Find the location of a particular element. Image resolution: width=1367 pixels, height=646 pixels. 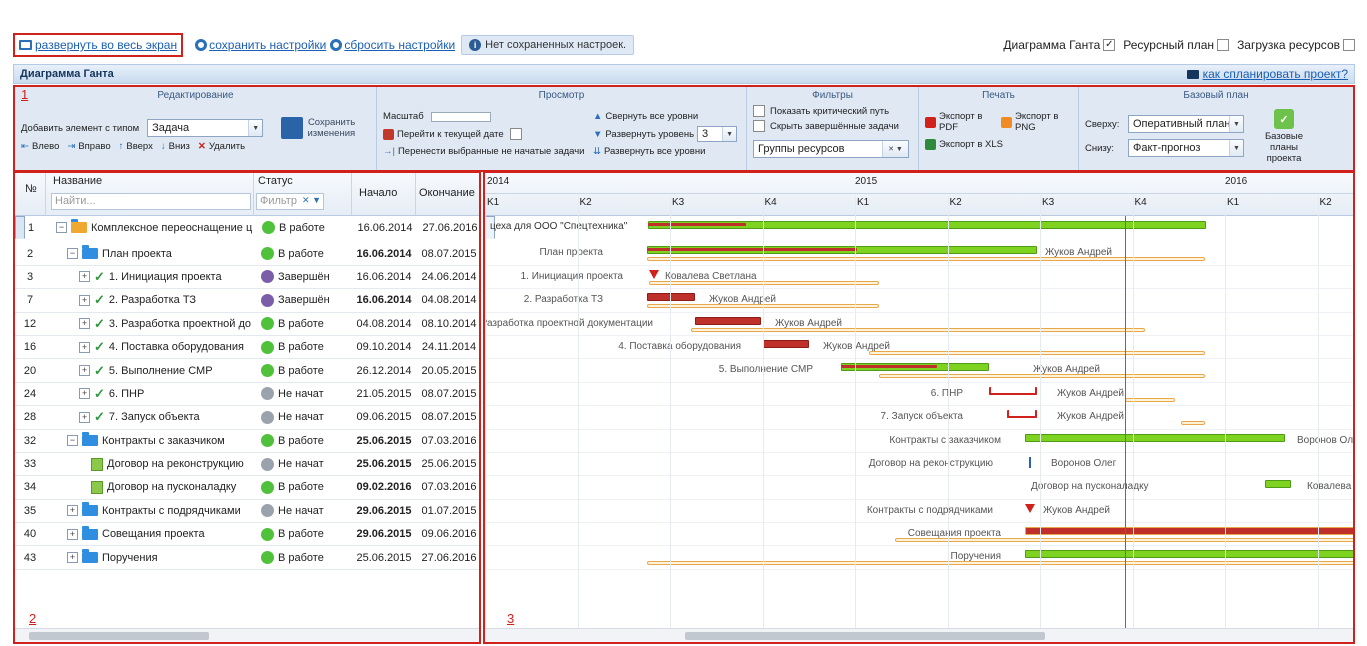

move-tasks-button: →| Перенести выбранные не начатые задачи is located at coordinates (483, 151).